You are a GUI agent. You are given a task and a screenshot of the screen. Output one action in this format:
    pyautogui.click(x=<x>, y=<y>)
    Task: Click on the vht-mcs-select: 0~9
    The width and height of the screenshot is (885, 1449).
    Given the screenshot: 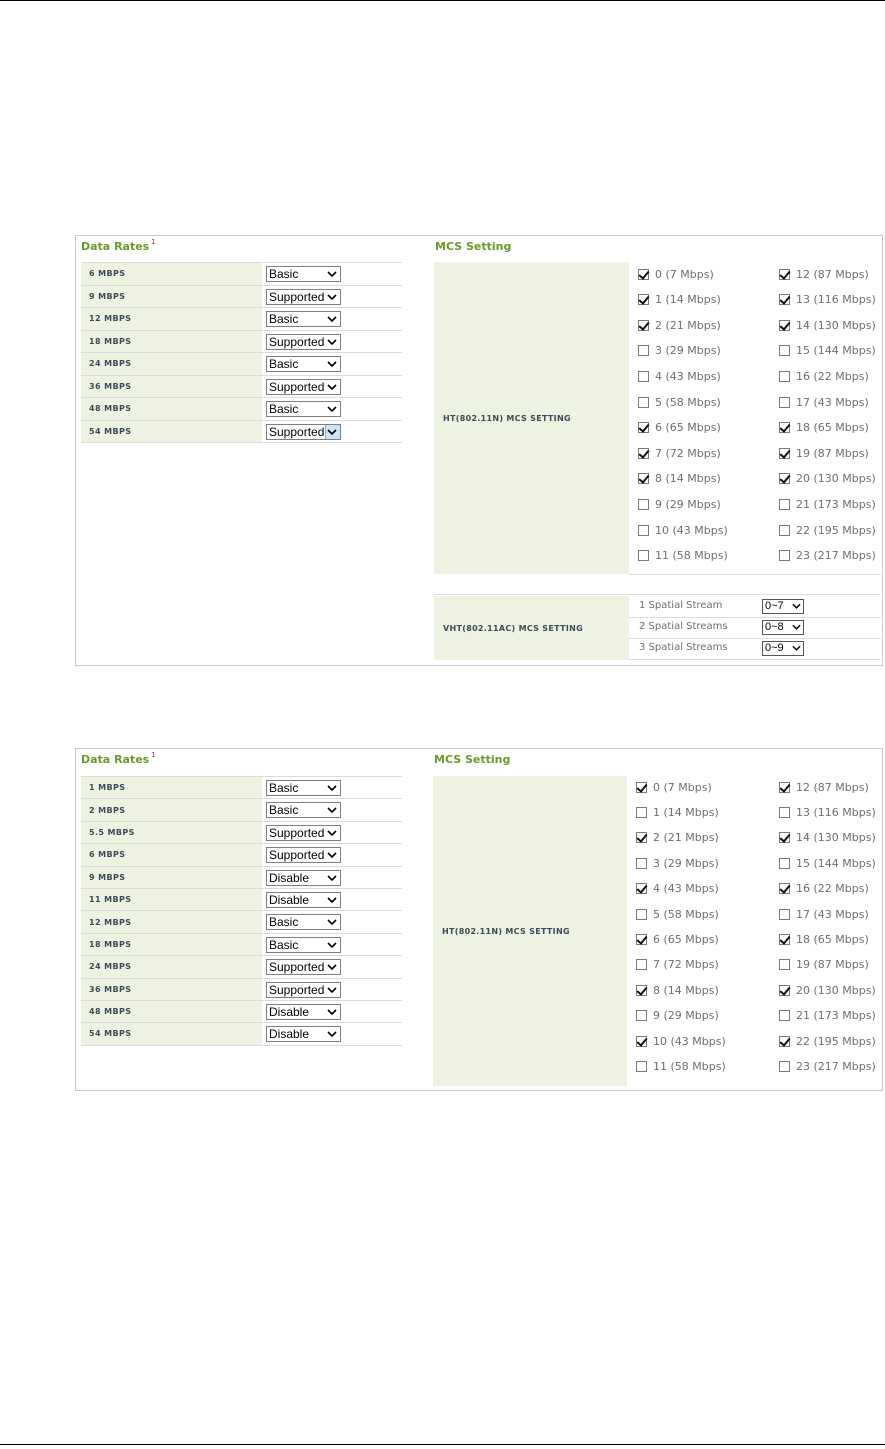 What is the action you would take?
    pyautogui.click(x=783, y=648)
    